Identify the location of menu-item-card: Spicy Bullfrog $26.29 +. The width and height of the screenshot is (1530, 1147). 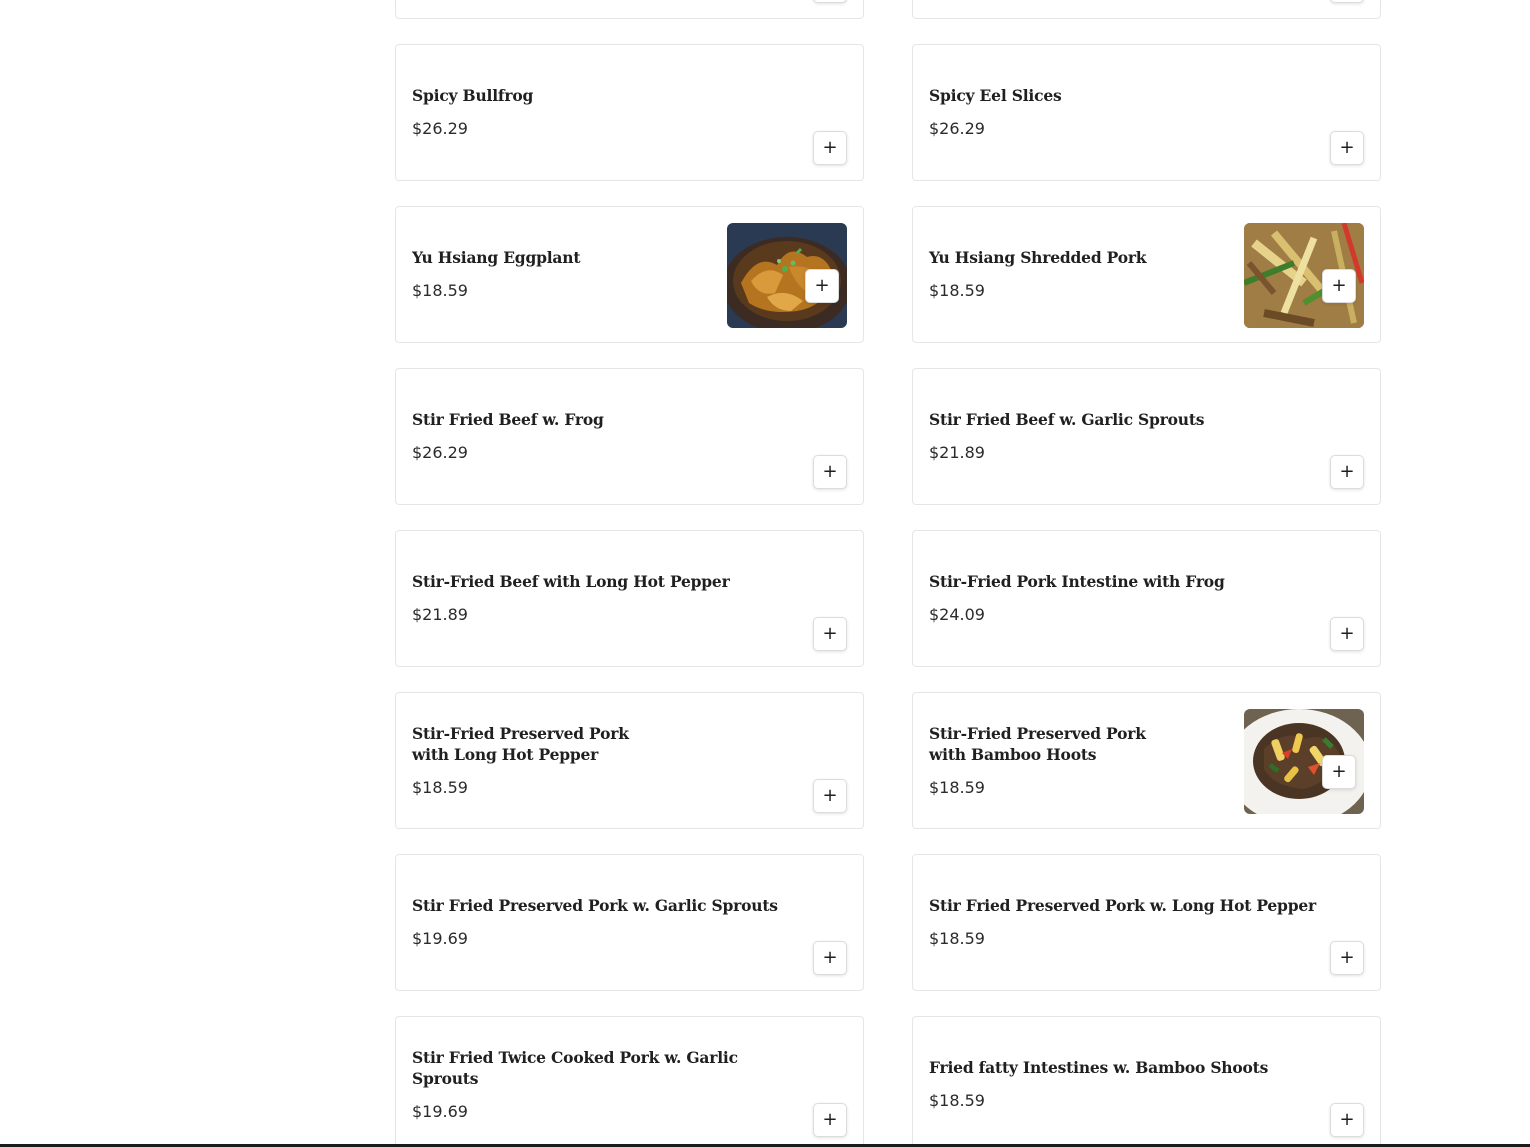
(629, 112).